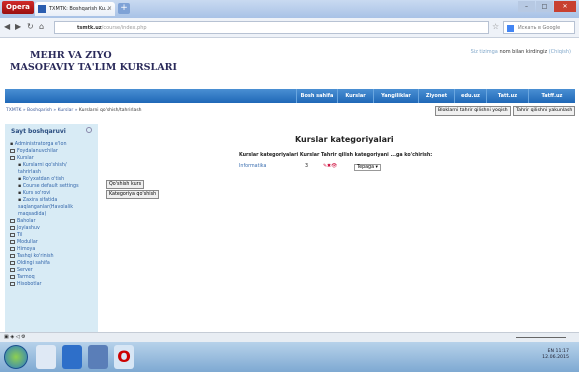 This screenshot has height=372, width=579. I want to click on sidebar-item-label: Ro'yxatdan o'tish, so click(43, 179).